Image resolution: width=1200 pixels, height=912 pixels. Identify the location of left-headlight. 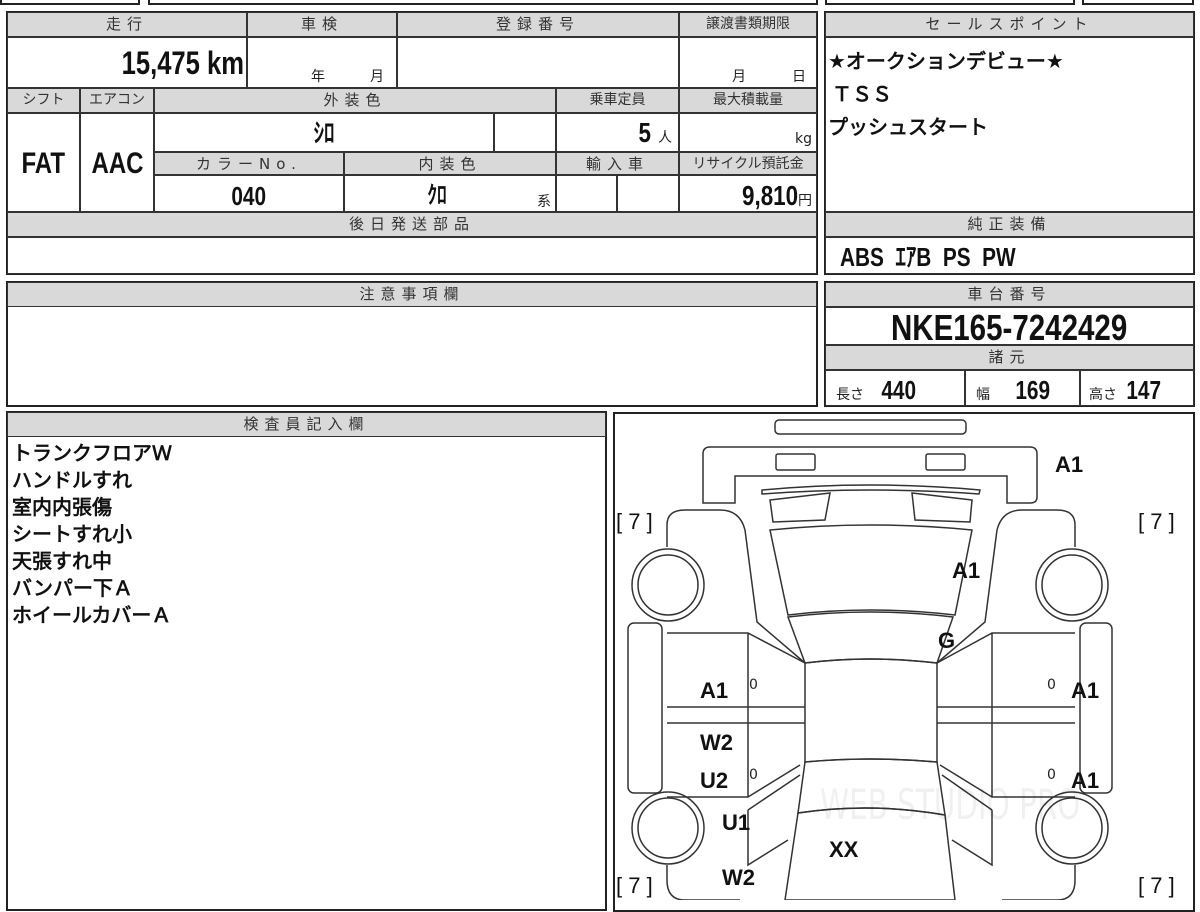
(795, 462).